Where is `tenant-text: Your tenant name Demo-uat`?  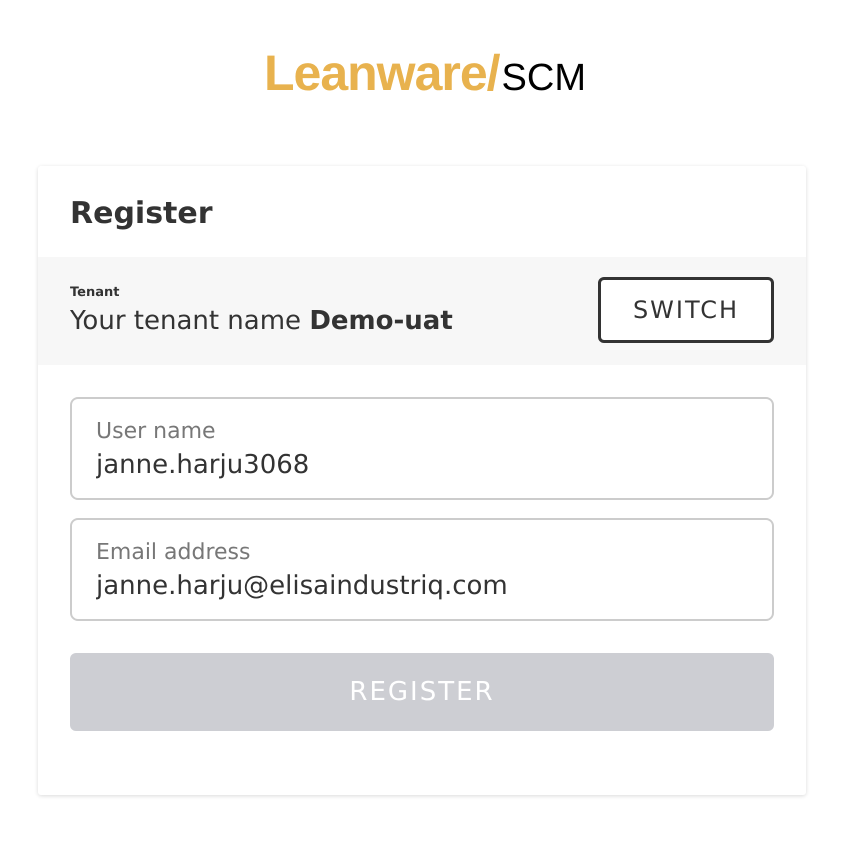 tenant-text: Your tenant name Demo-uat is located at coordinates (261, 321).